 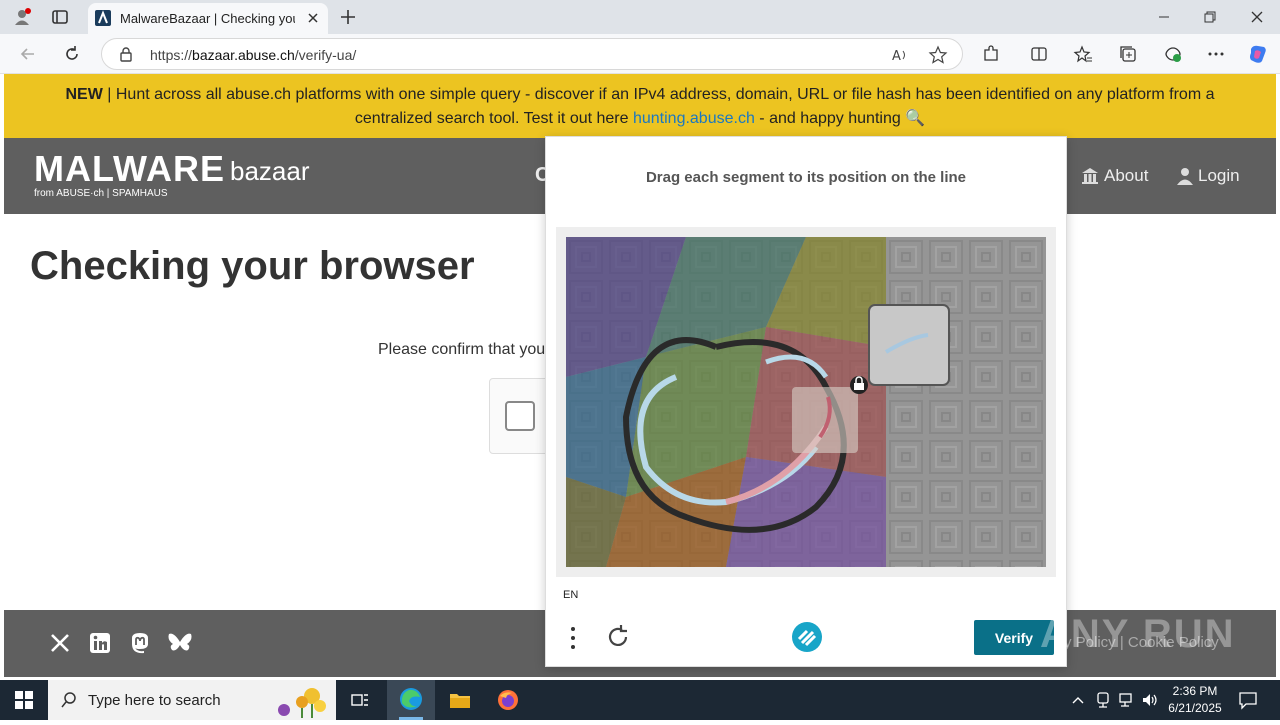 I want to click on minimize-icon, so click(x=1164, y=17).